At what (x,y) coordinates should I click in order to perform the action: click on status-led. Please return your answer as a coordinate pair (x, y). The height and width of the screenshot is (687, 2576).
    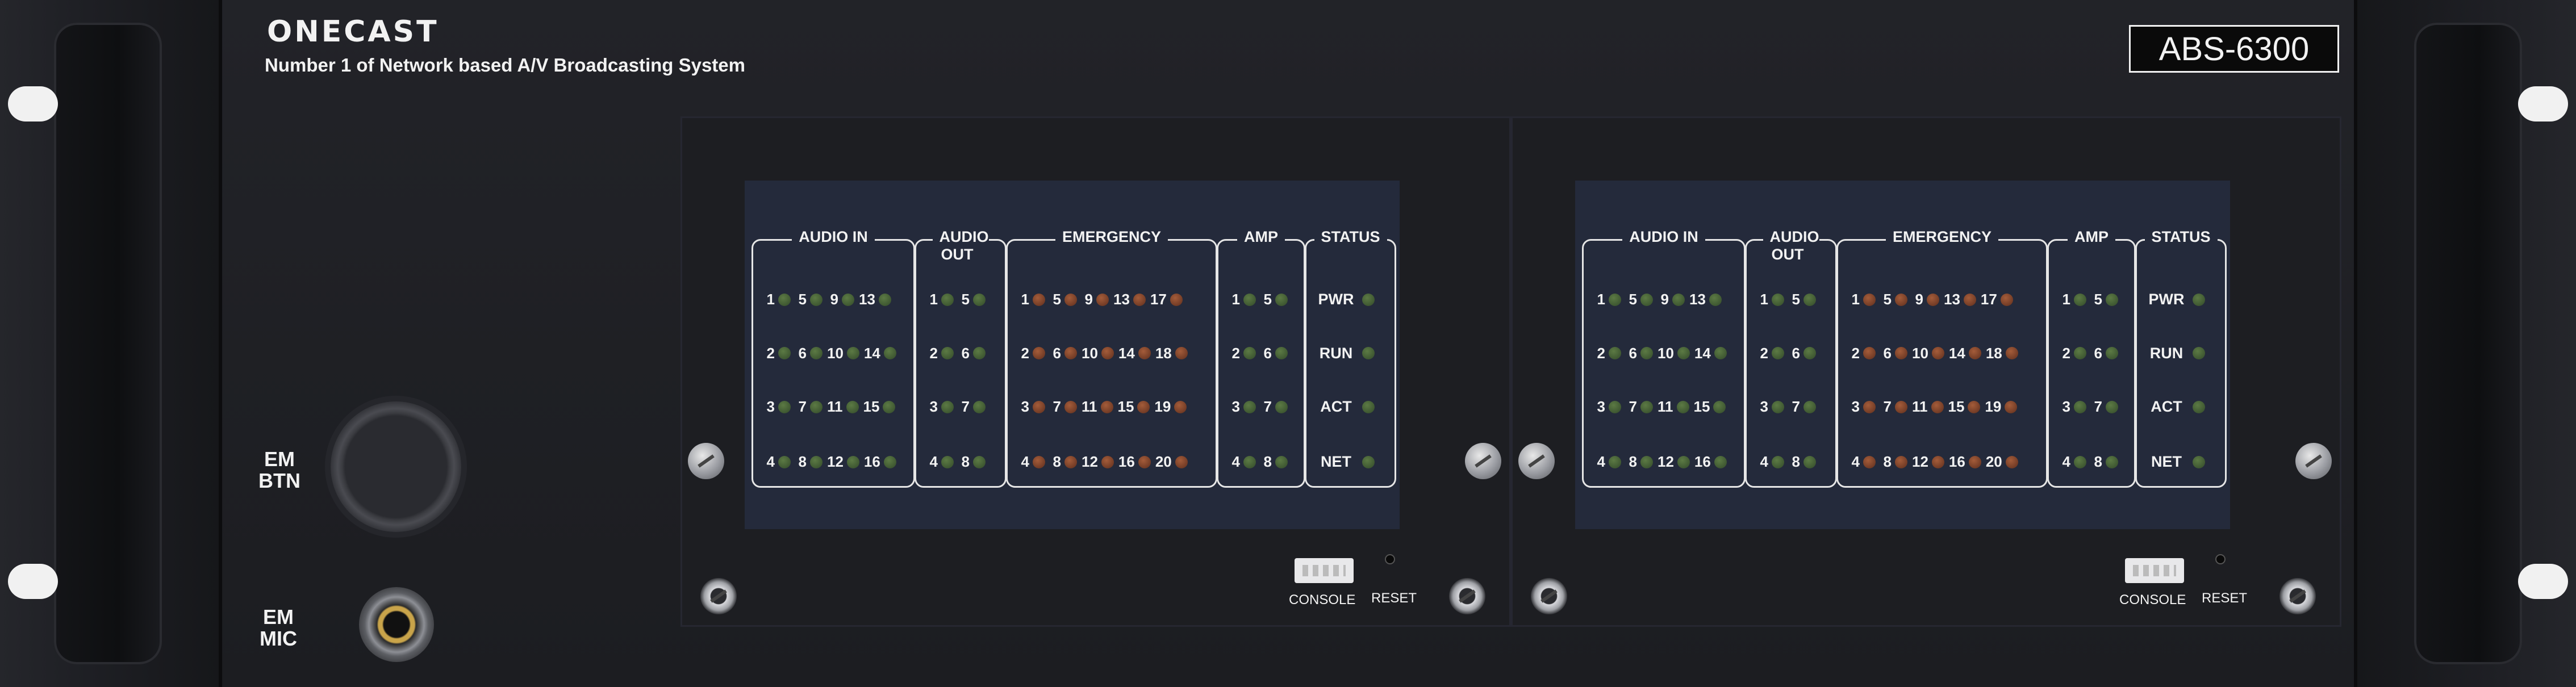
    Looking at the image, I should click on (1368, 353).